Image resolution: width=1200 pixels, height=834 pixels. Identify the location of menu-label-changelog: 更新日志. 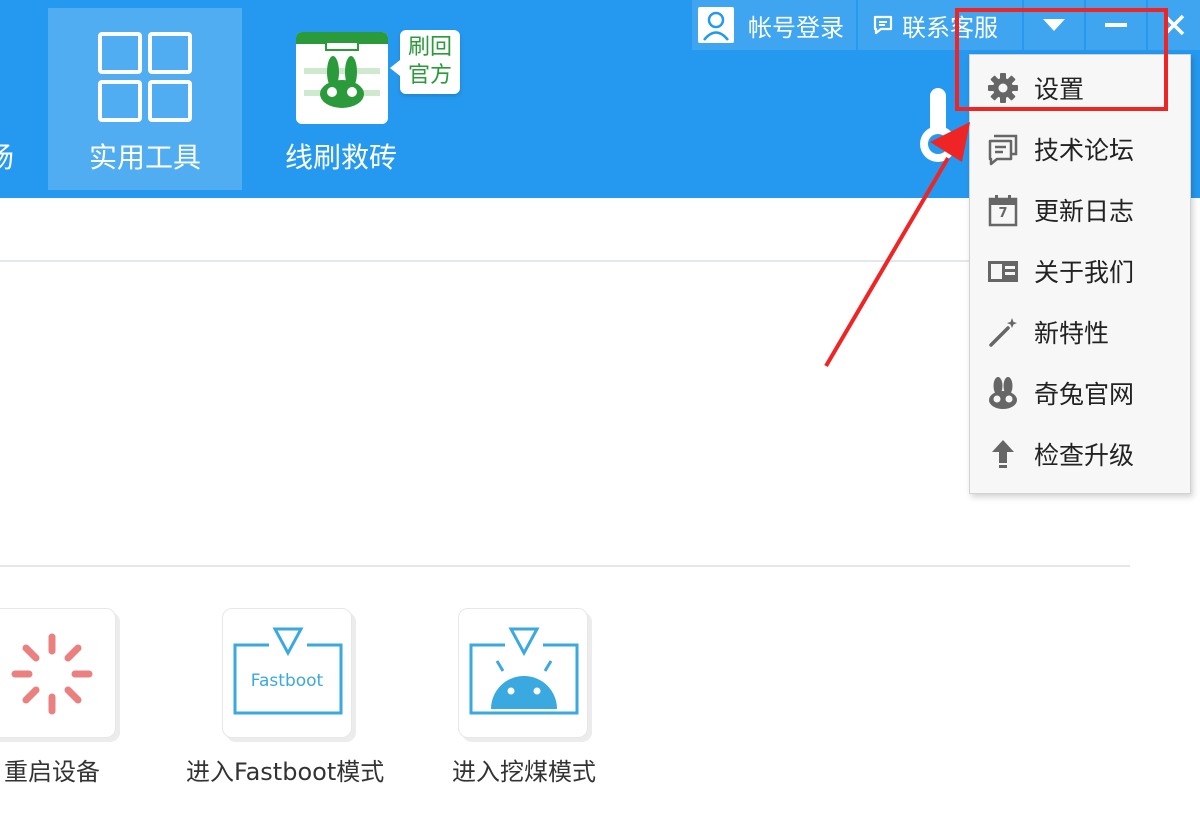
(1084, 211).